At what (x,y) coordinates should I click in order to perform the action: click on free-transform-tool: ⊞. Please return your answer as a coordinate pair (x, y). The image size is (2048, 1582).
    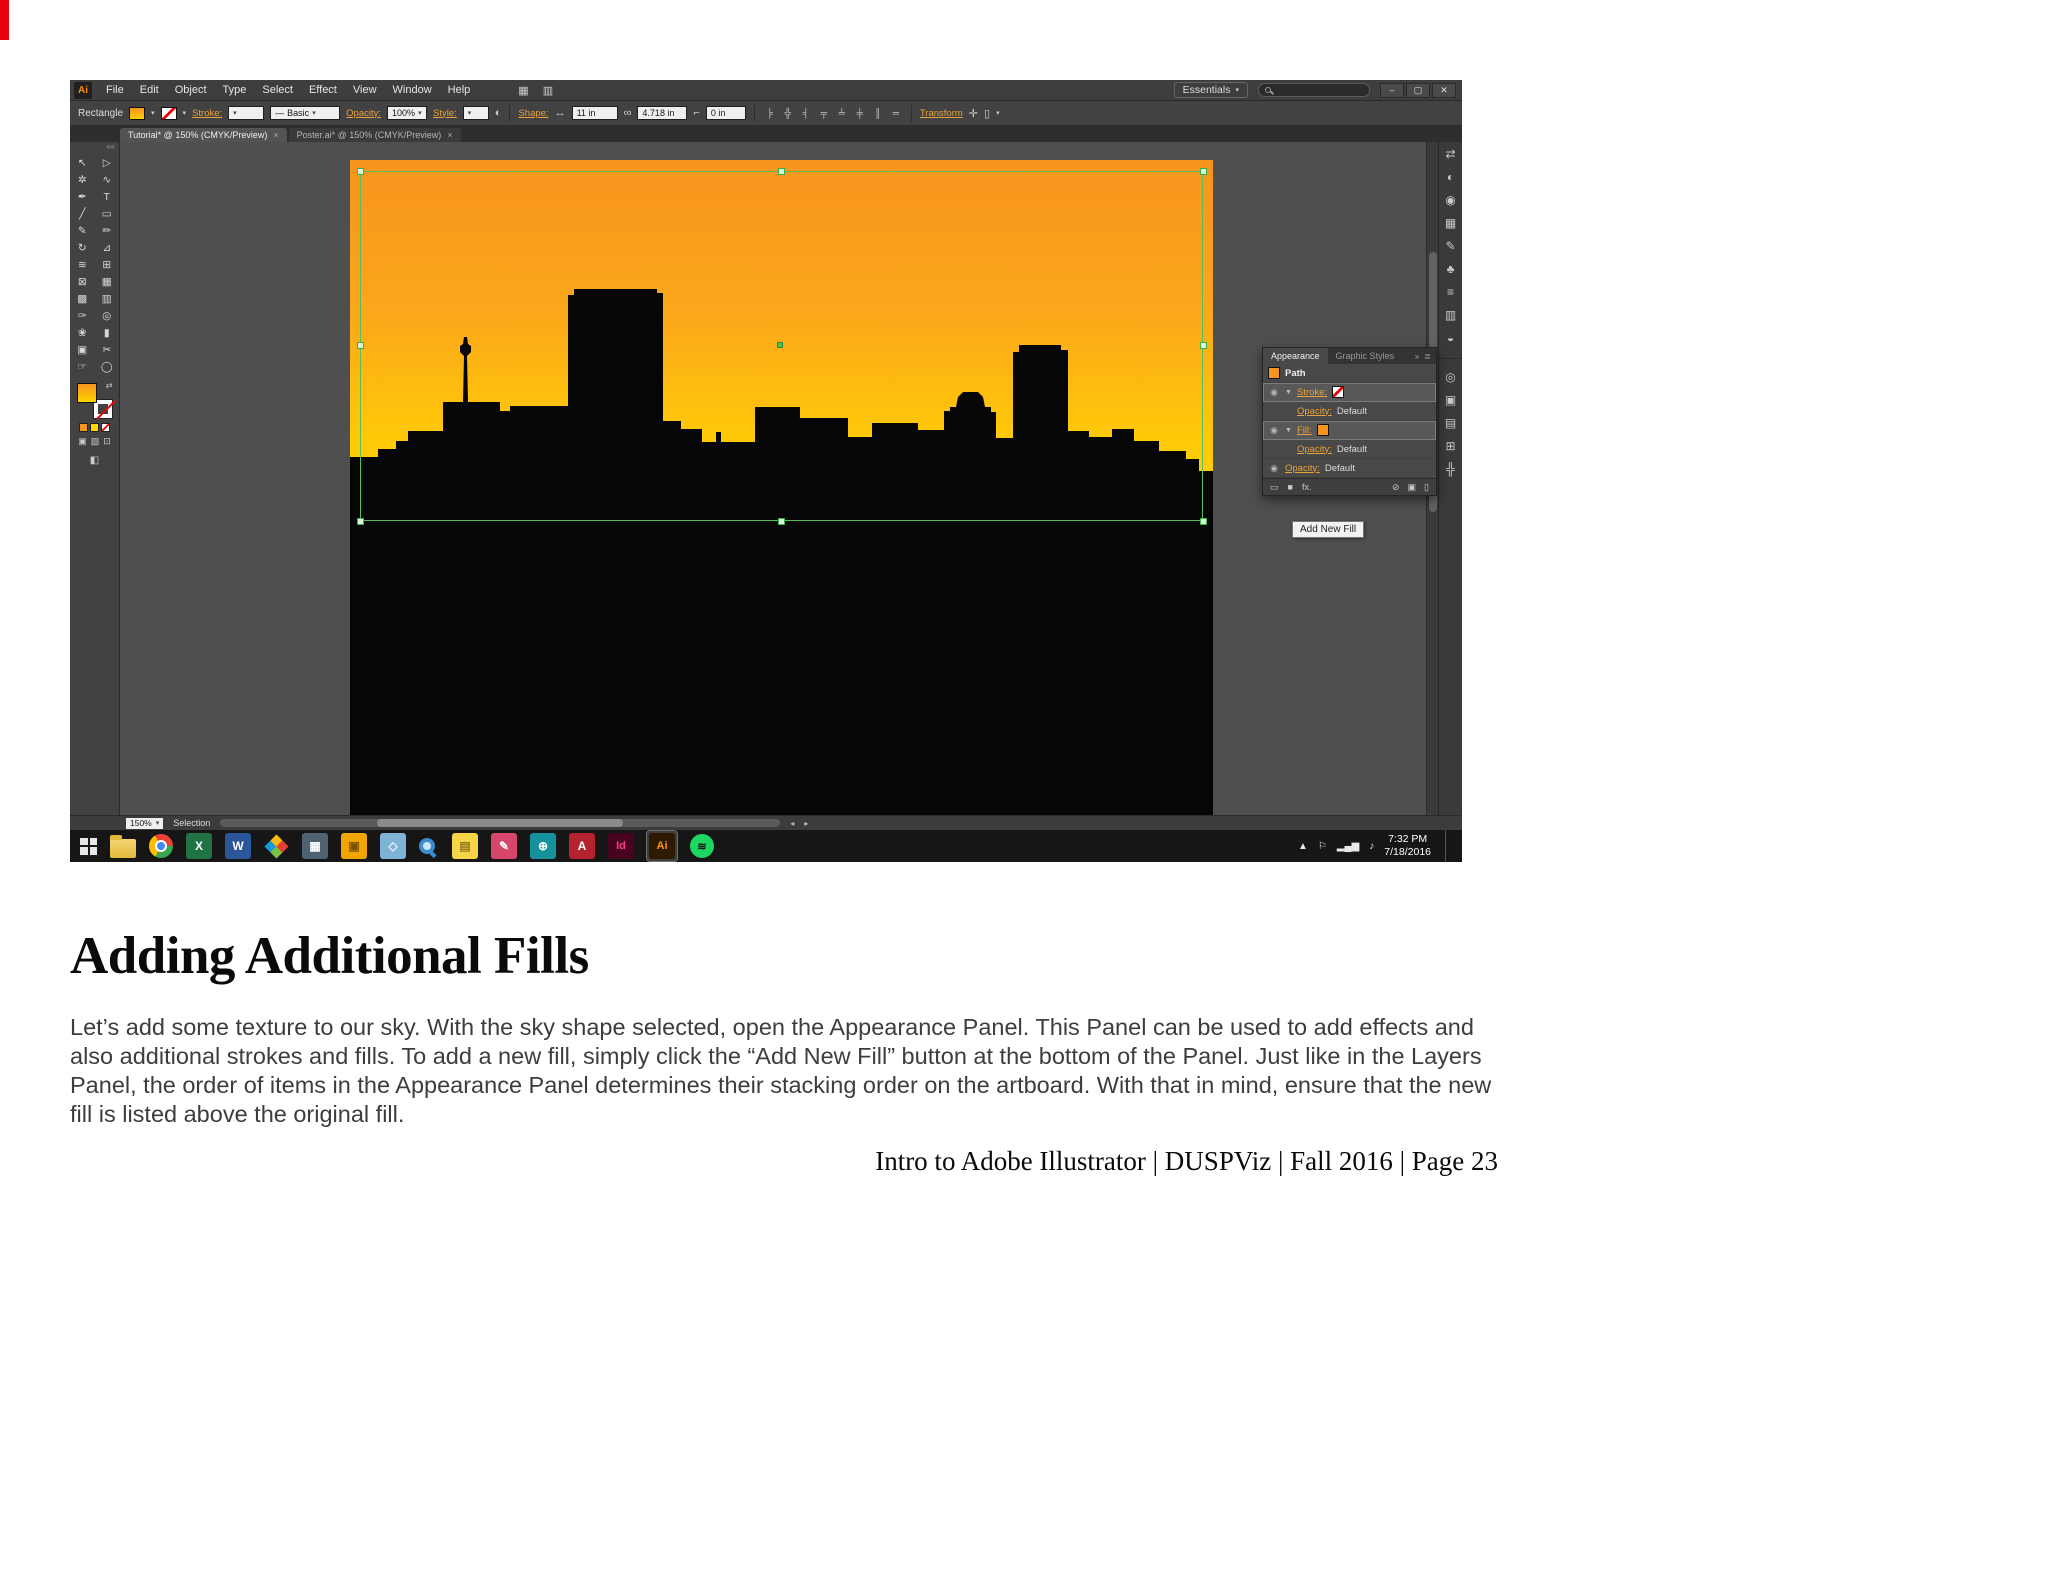
    Looking at the image, I should click on (107, 264).